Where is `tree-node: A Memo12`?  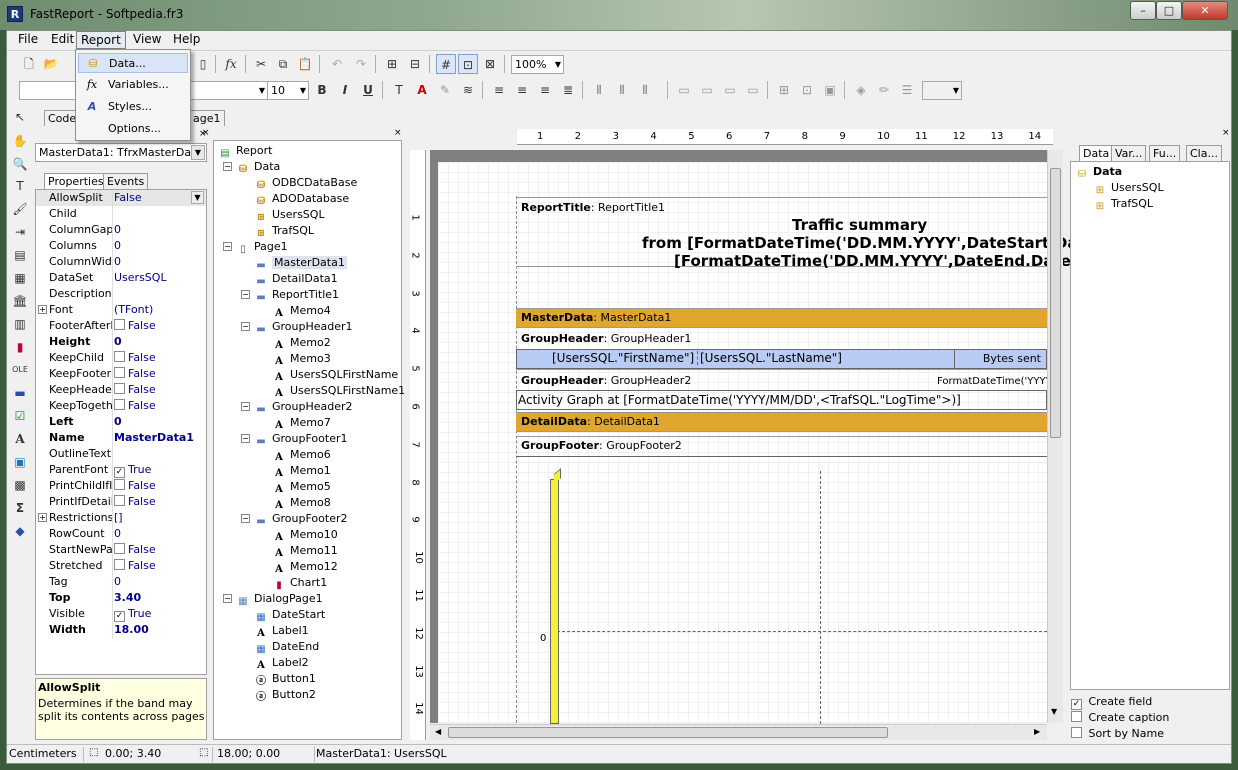
tree-node: A Memo12 is located at coordinates (305, 567).